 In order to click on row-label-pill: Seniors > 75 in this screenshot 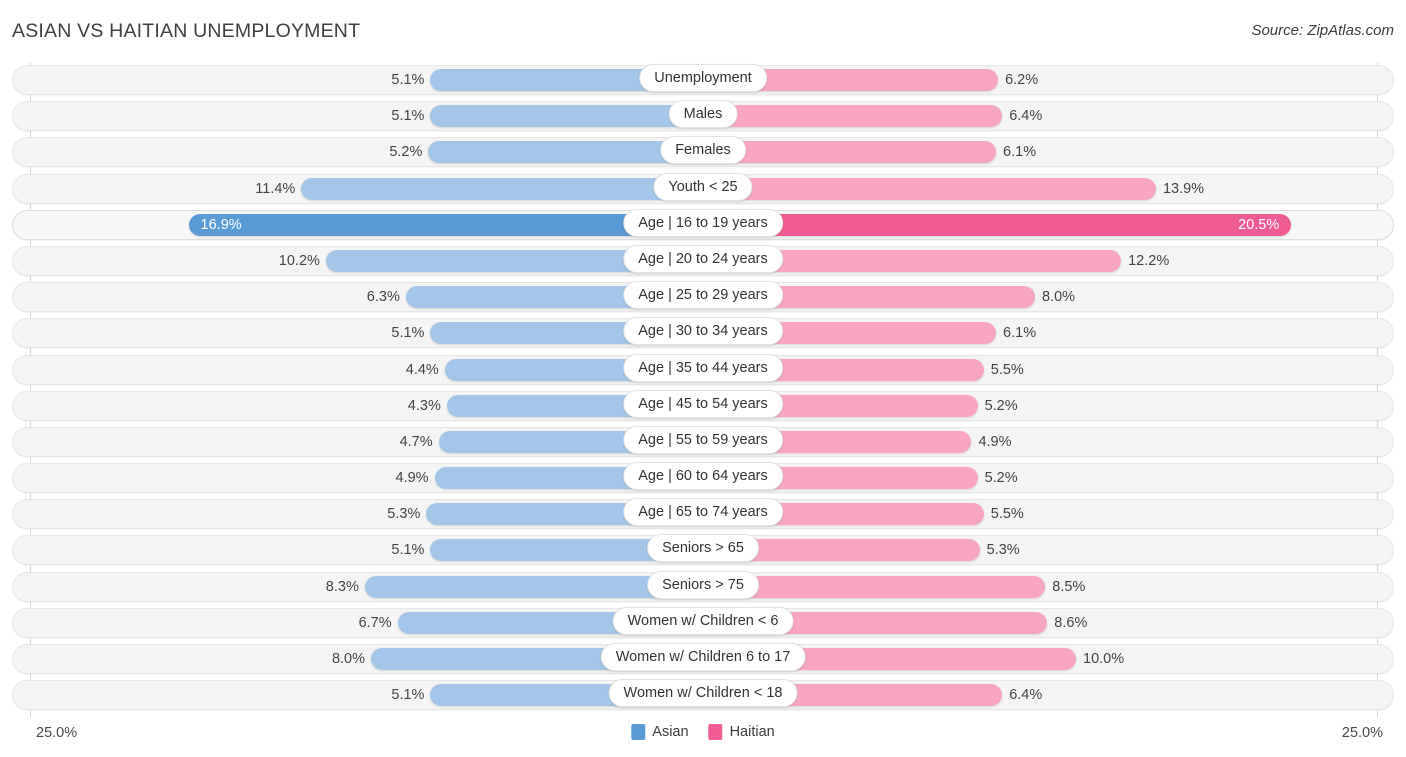, I will do `click(703, 584)`.